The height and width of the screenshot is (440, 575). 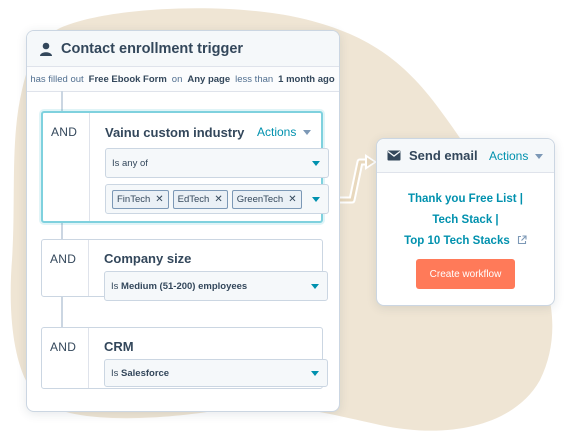 I want to click on filter-title: Company size, so click(x=148, y=258).